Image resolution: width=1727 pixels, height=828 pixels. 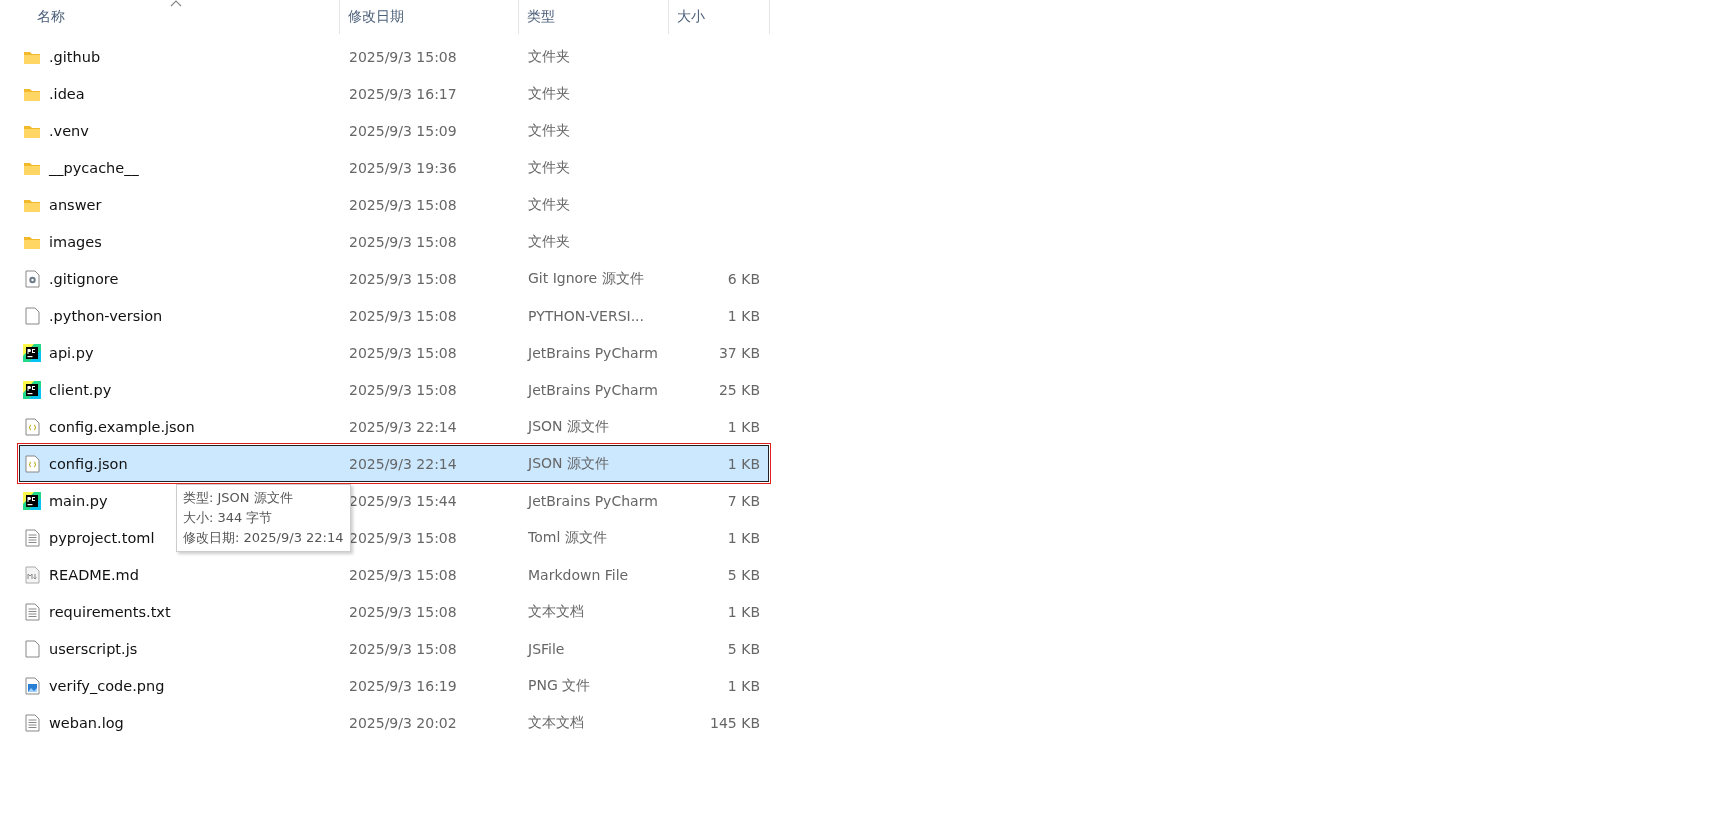 I want to click on file-size: 25 KB, so click(x=739, y=389).